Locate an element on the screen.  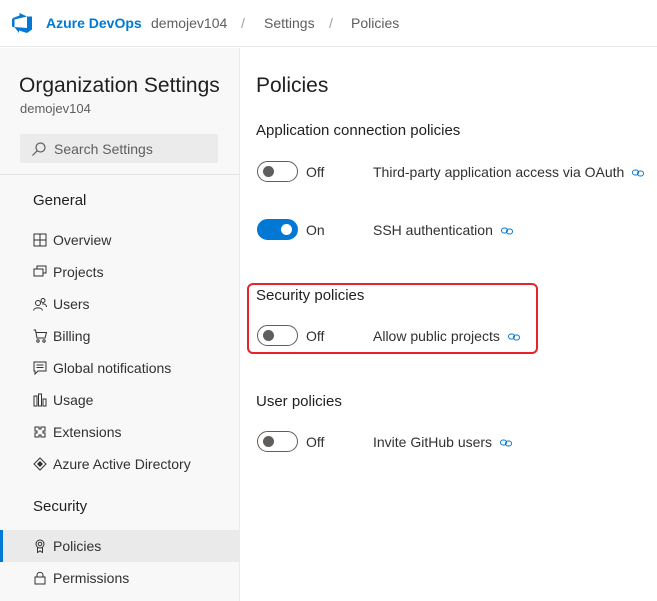
sidebar-item-label: Projects is located at coordinates (78, 272).